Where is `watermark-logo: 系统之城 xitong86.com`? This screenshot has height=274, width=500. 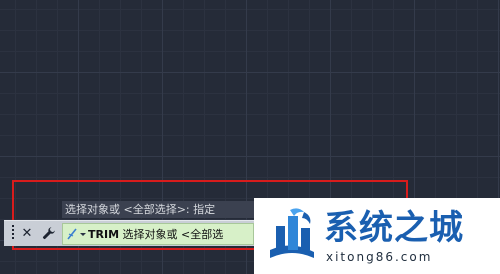
watermark-logo: 系统之城 xitong86.com is located at coordinates (377, 236).